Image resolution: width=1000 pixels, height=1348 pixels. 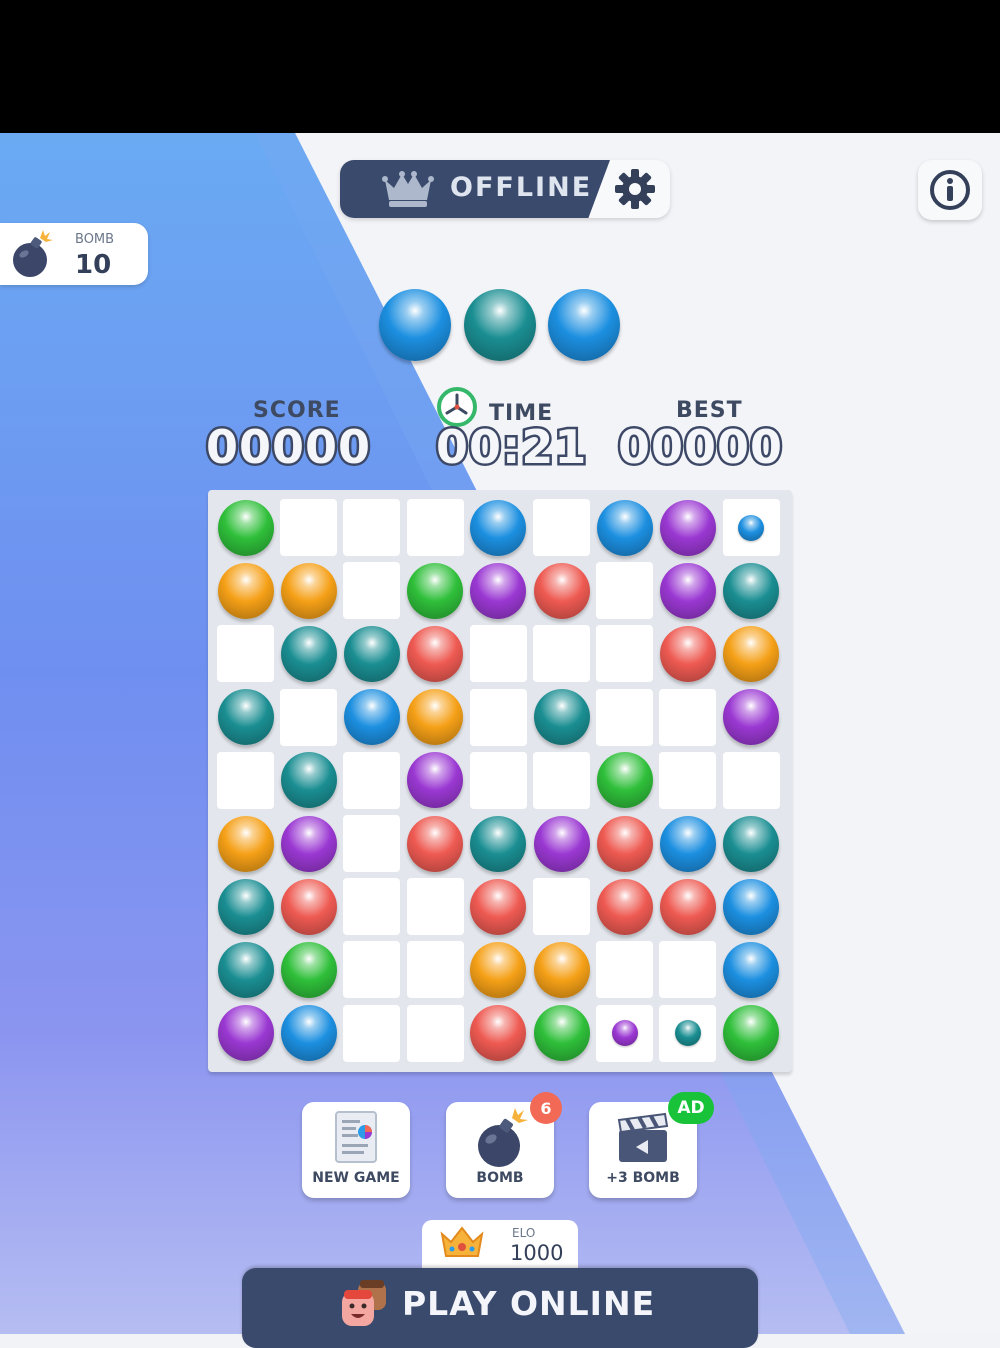 I want to click on play-online-label: PLAY ONLINE, so click(x=529, y=1303).